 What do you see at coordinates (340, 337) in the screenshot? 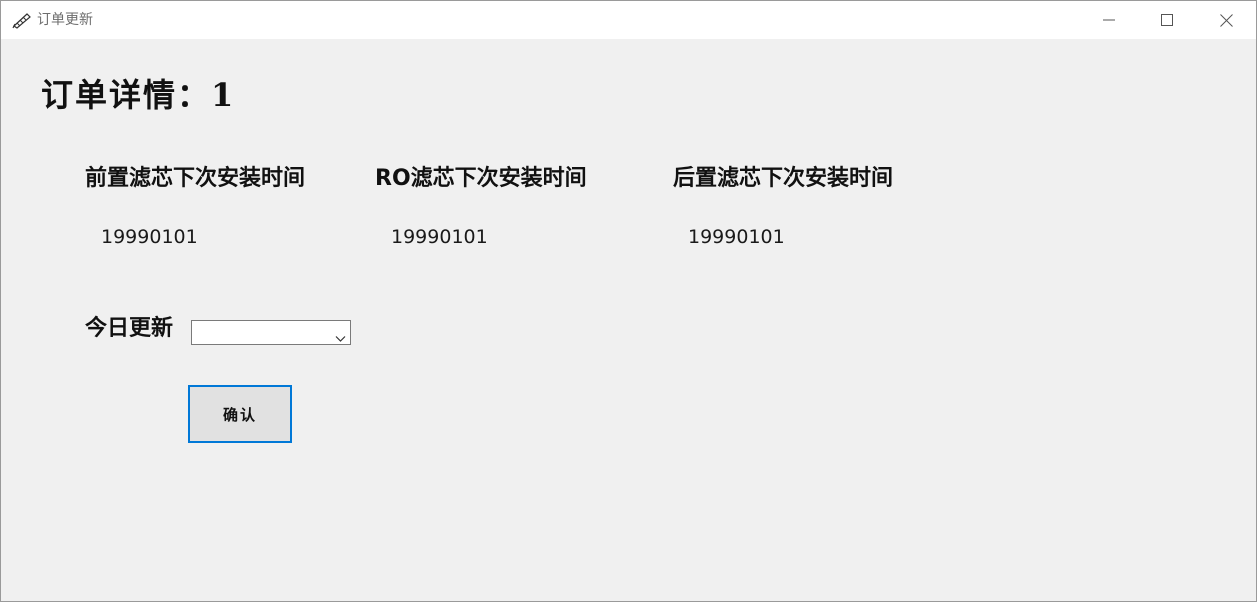
I see `chevron-down-icon` at bounding box center [340, 337].